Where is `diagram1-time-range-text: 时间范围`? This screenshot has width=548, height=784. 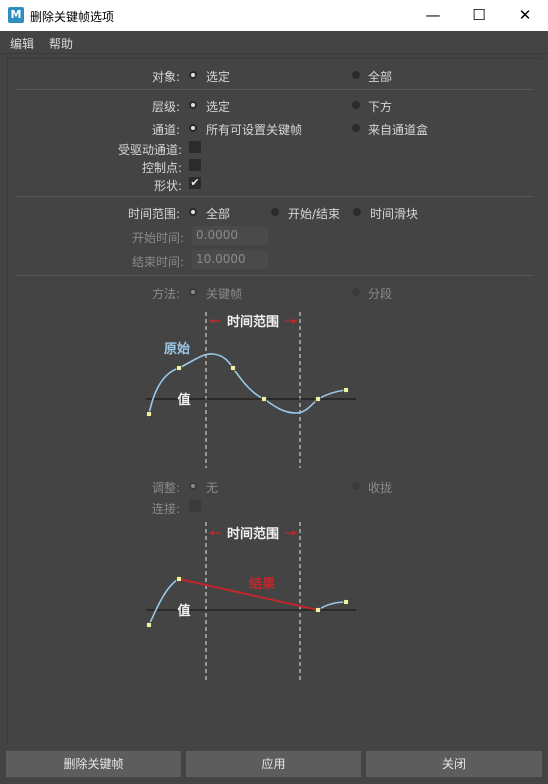 diagram1-time-range-text: 时间范围 is located at coordinates (253, 322).